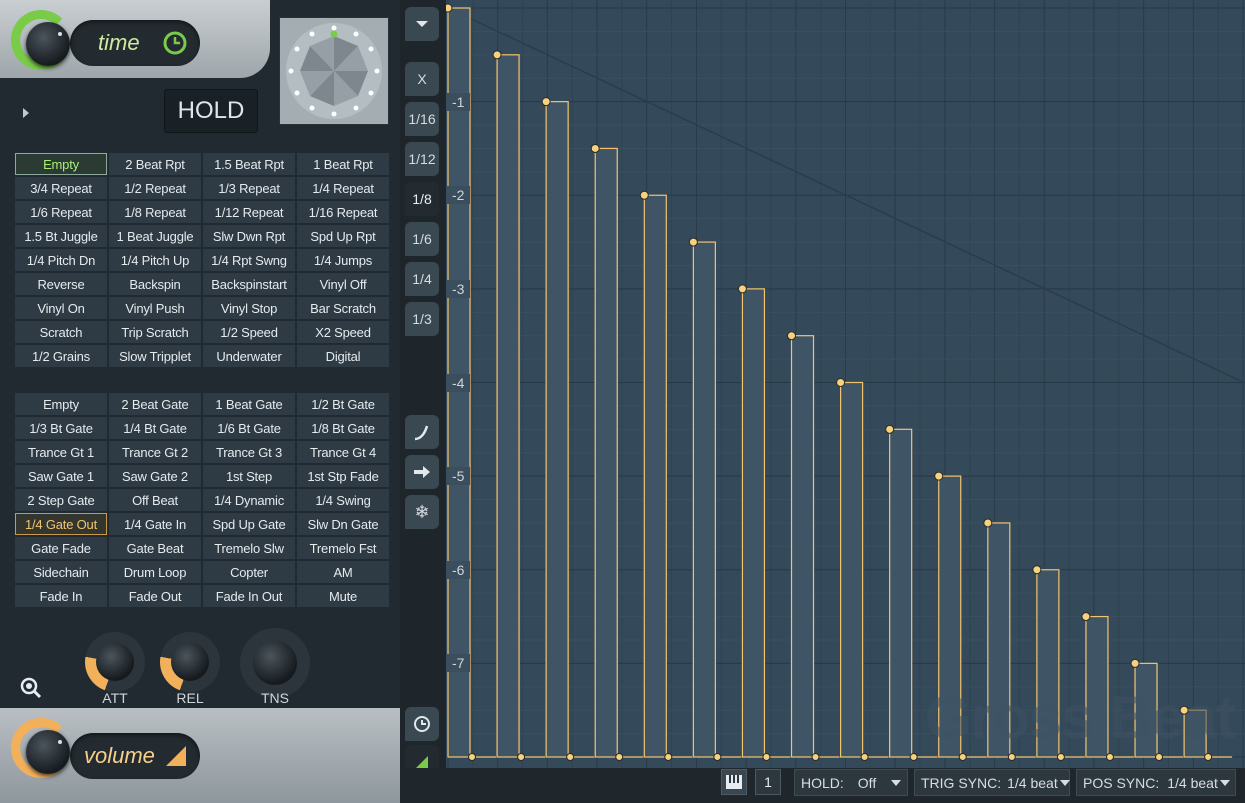 Image resolution: width=1245 pixels, height=803 pixels. I want to click on volume-preset-button: 1/4 Dynamic, so click(249, 500).